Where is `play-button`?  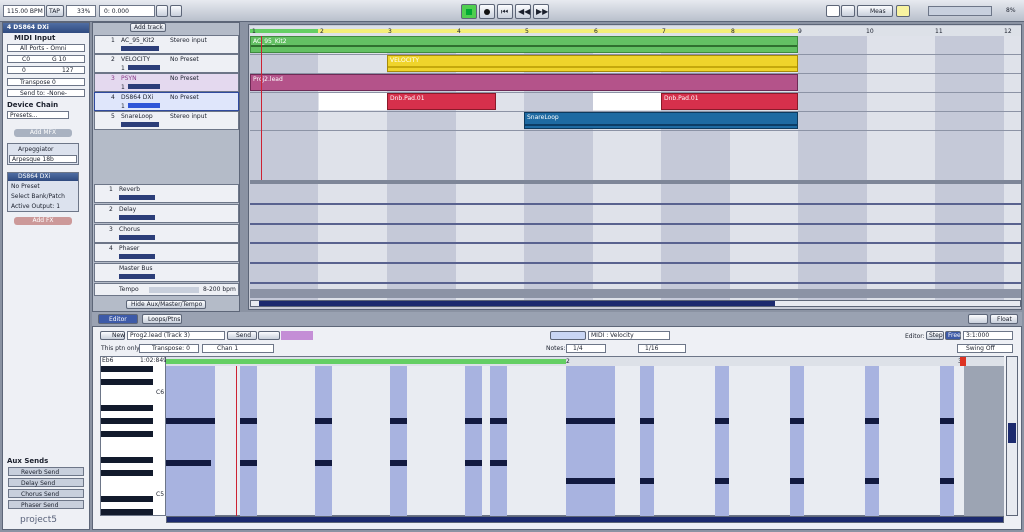 play-button is located at coordinates (469, 11).